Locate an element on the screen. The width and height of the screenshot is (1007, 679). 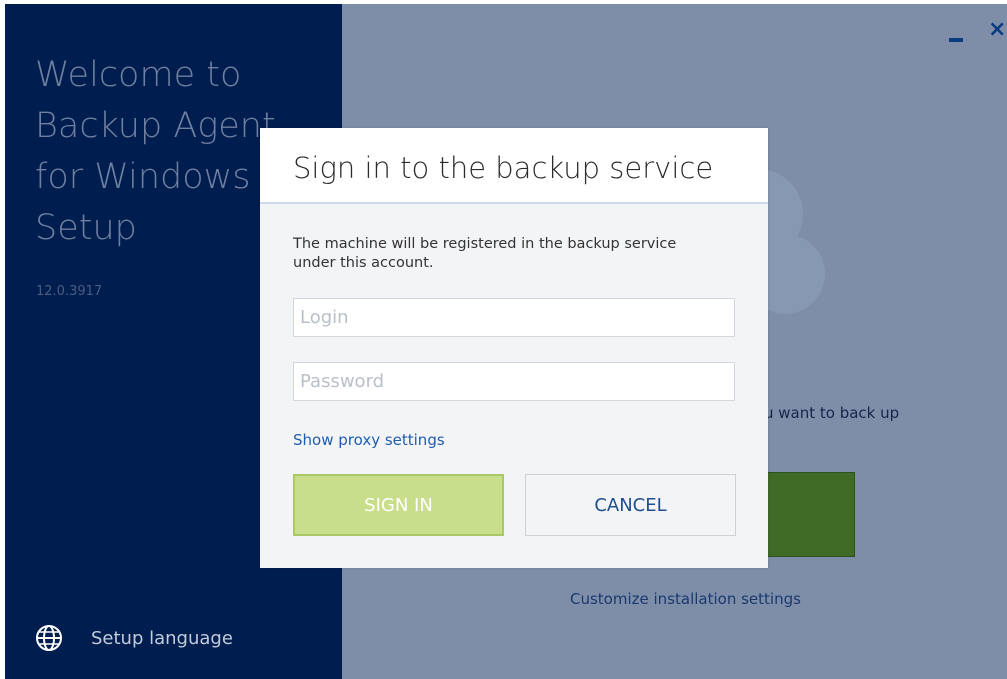
close-button: × is located at coordinates (997, 30).